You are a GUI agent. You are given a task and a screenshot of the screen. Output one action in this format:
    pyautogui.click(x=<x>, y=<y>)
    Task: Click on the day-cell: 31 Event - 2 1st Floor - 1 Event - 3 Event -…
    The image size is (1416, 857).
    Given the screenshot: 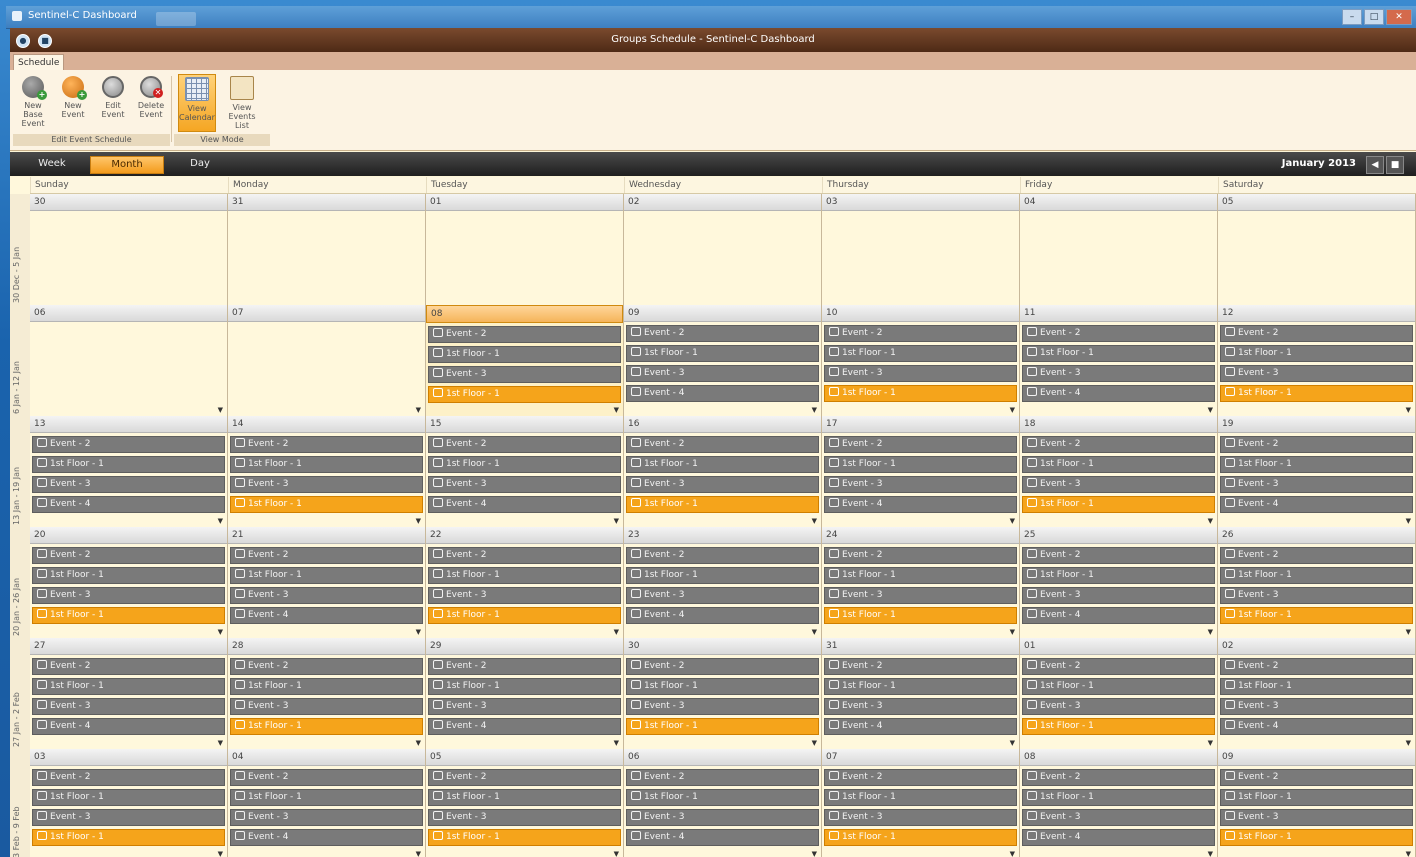 What is the action you would take?
    pyautogui.click(x=921, y=693)
    